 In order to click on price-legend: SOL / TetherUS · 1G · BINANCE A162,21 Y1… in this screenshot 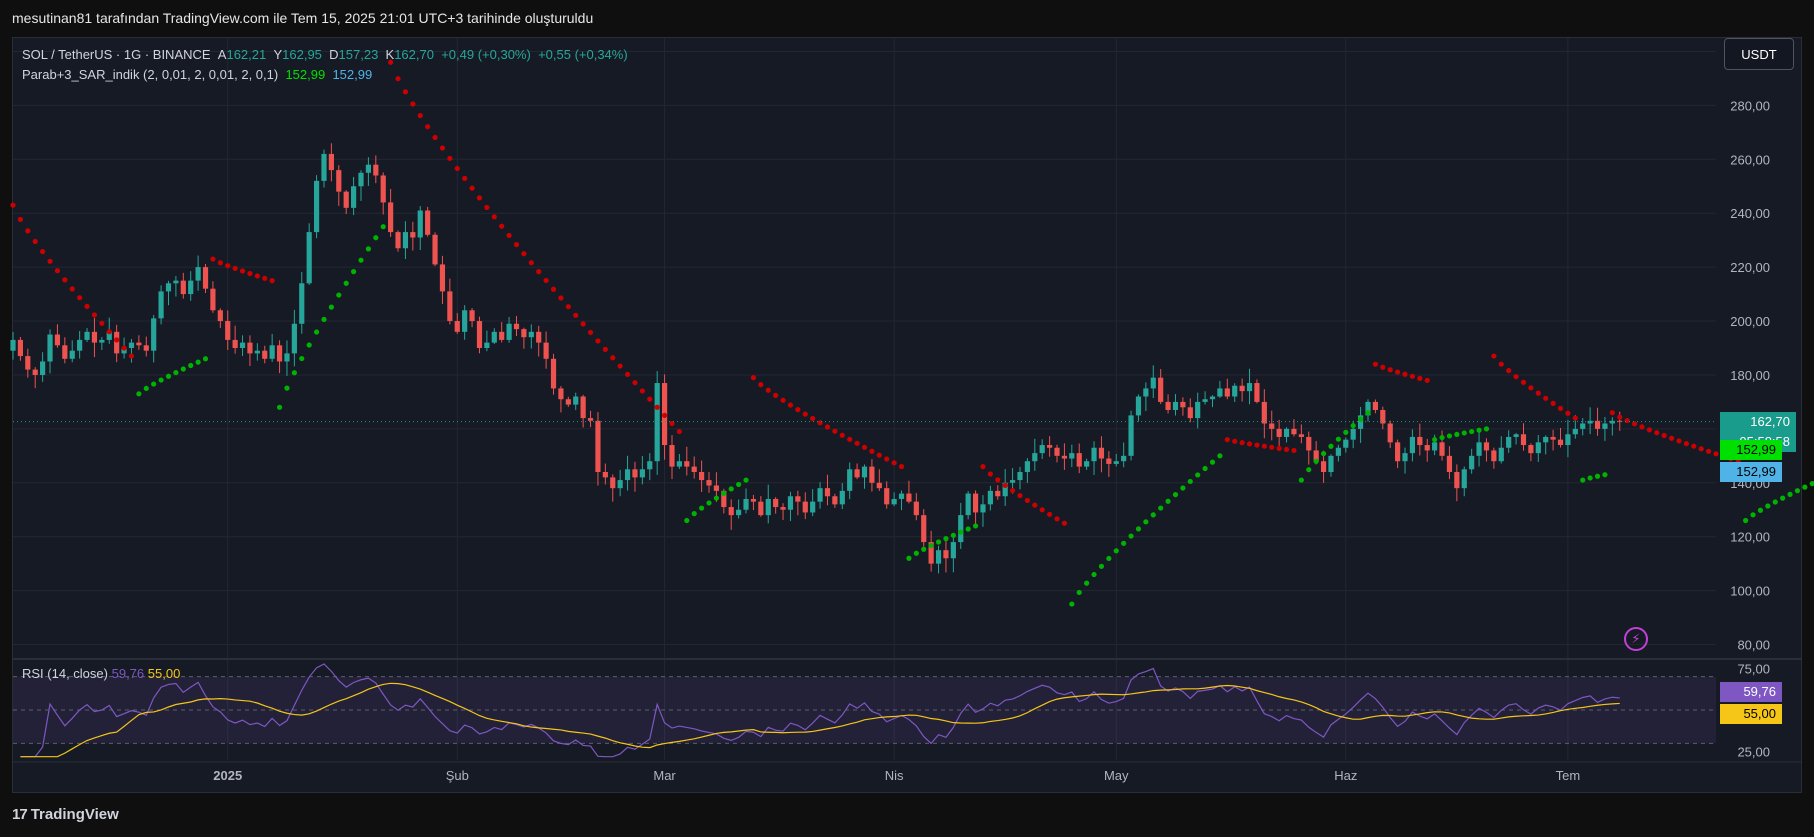, I will do `click(325, 65)`.